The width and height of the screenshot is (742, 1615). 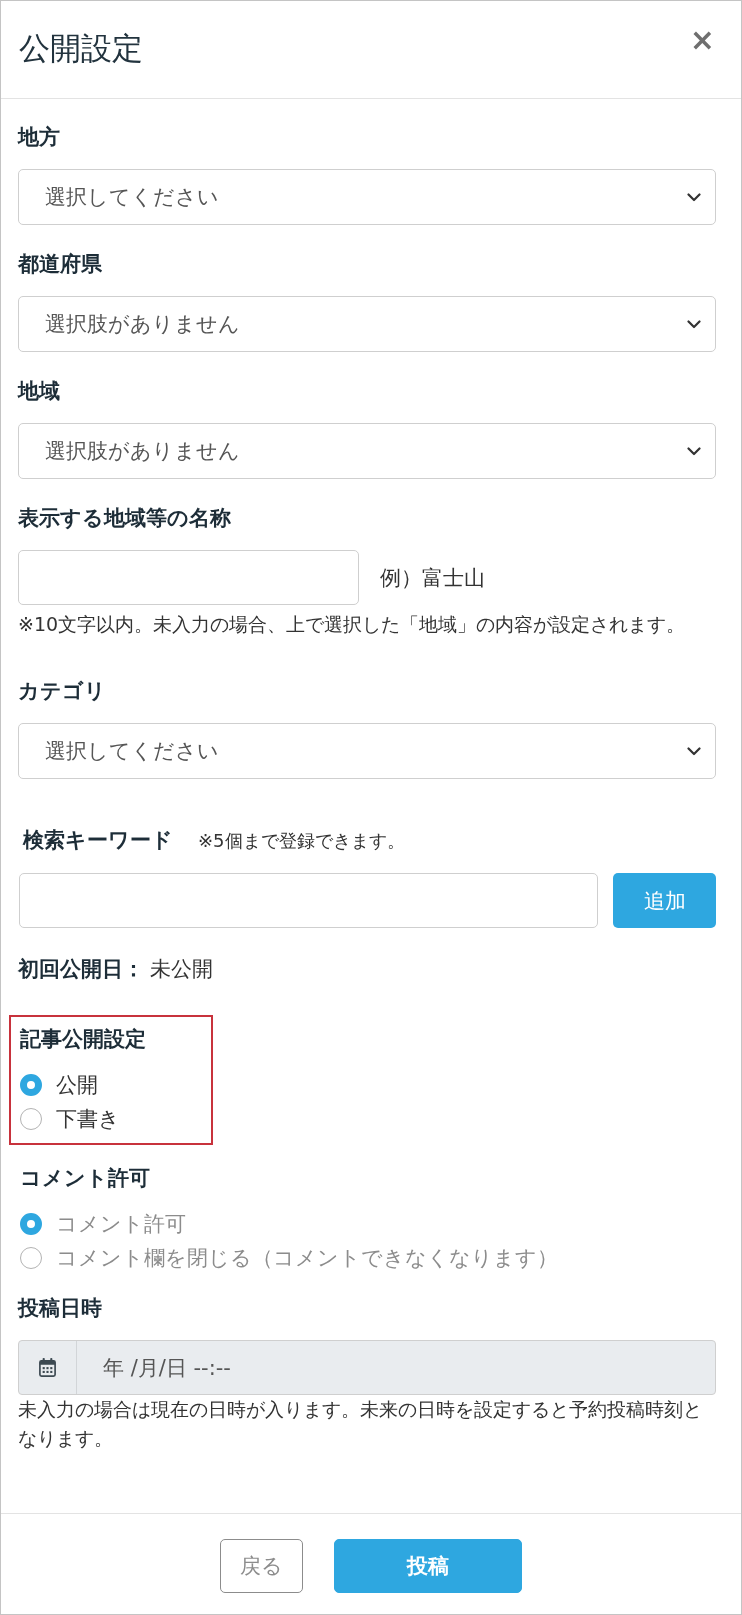 What do you see at coordinates (77, 1085) in the screenshot?
I see `option-label: 公開` at bounding box center [77, 1085].